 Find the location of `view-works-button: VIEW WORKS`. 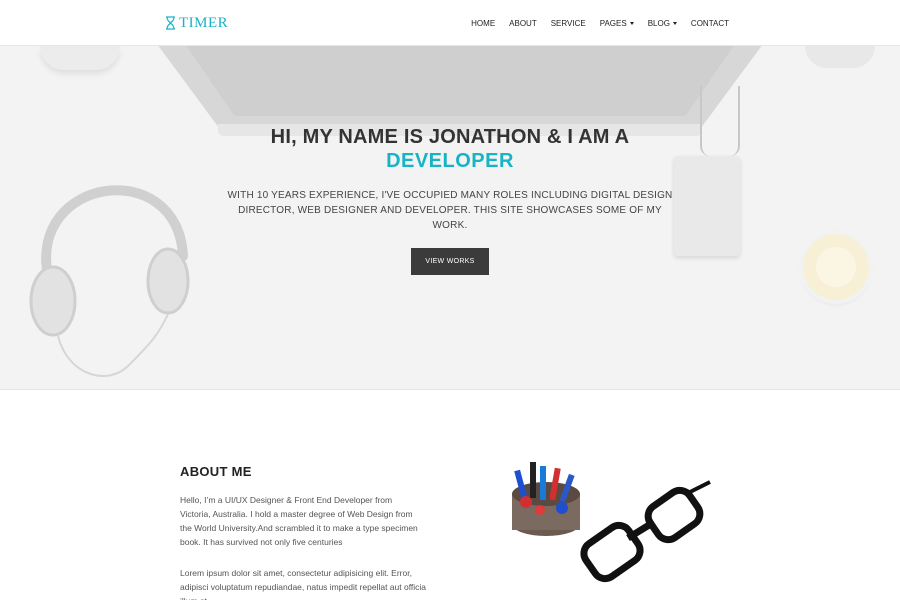

view-works-button: VIEW WORKS is located at coordinates (450, 261).